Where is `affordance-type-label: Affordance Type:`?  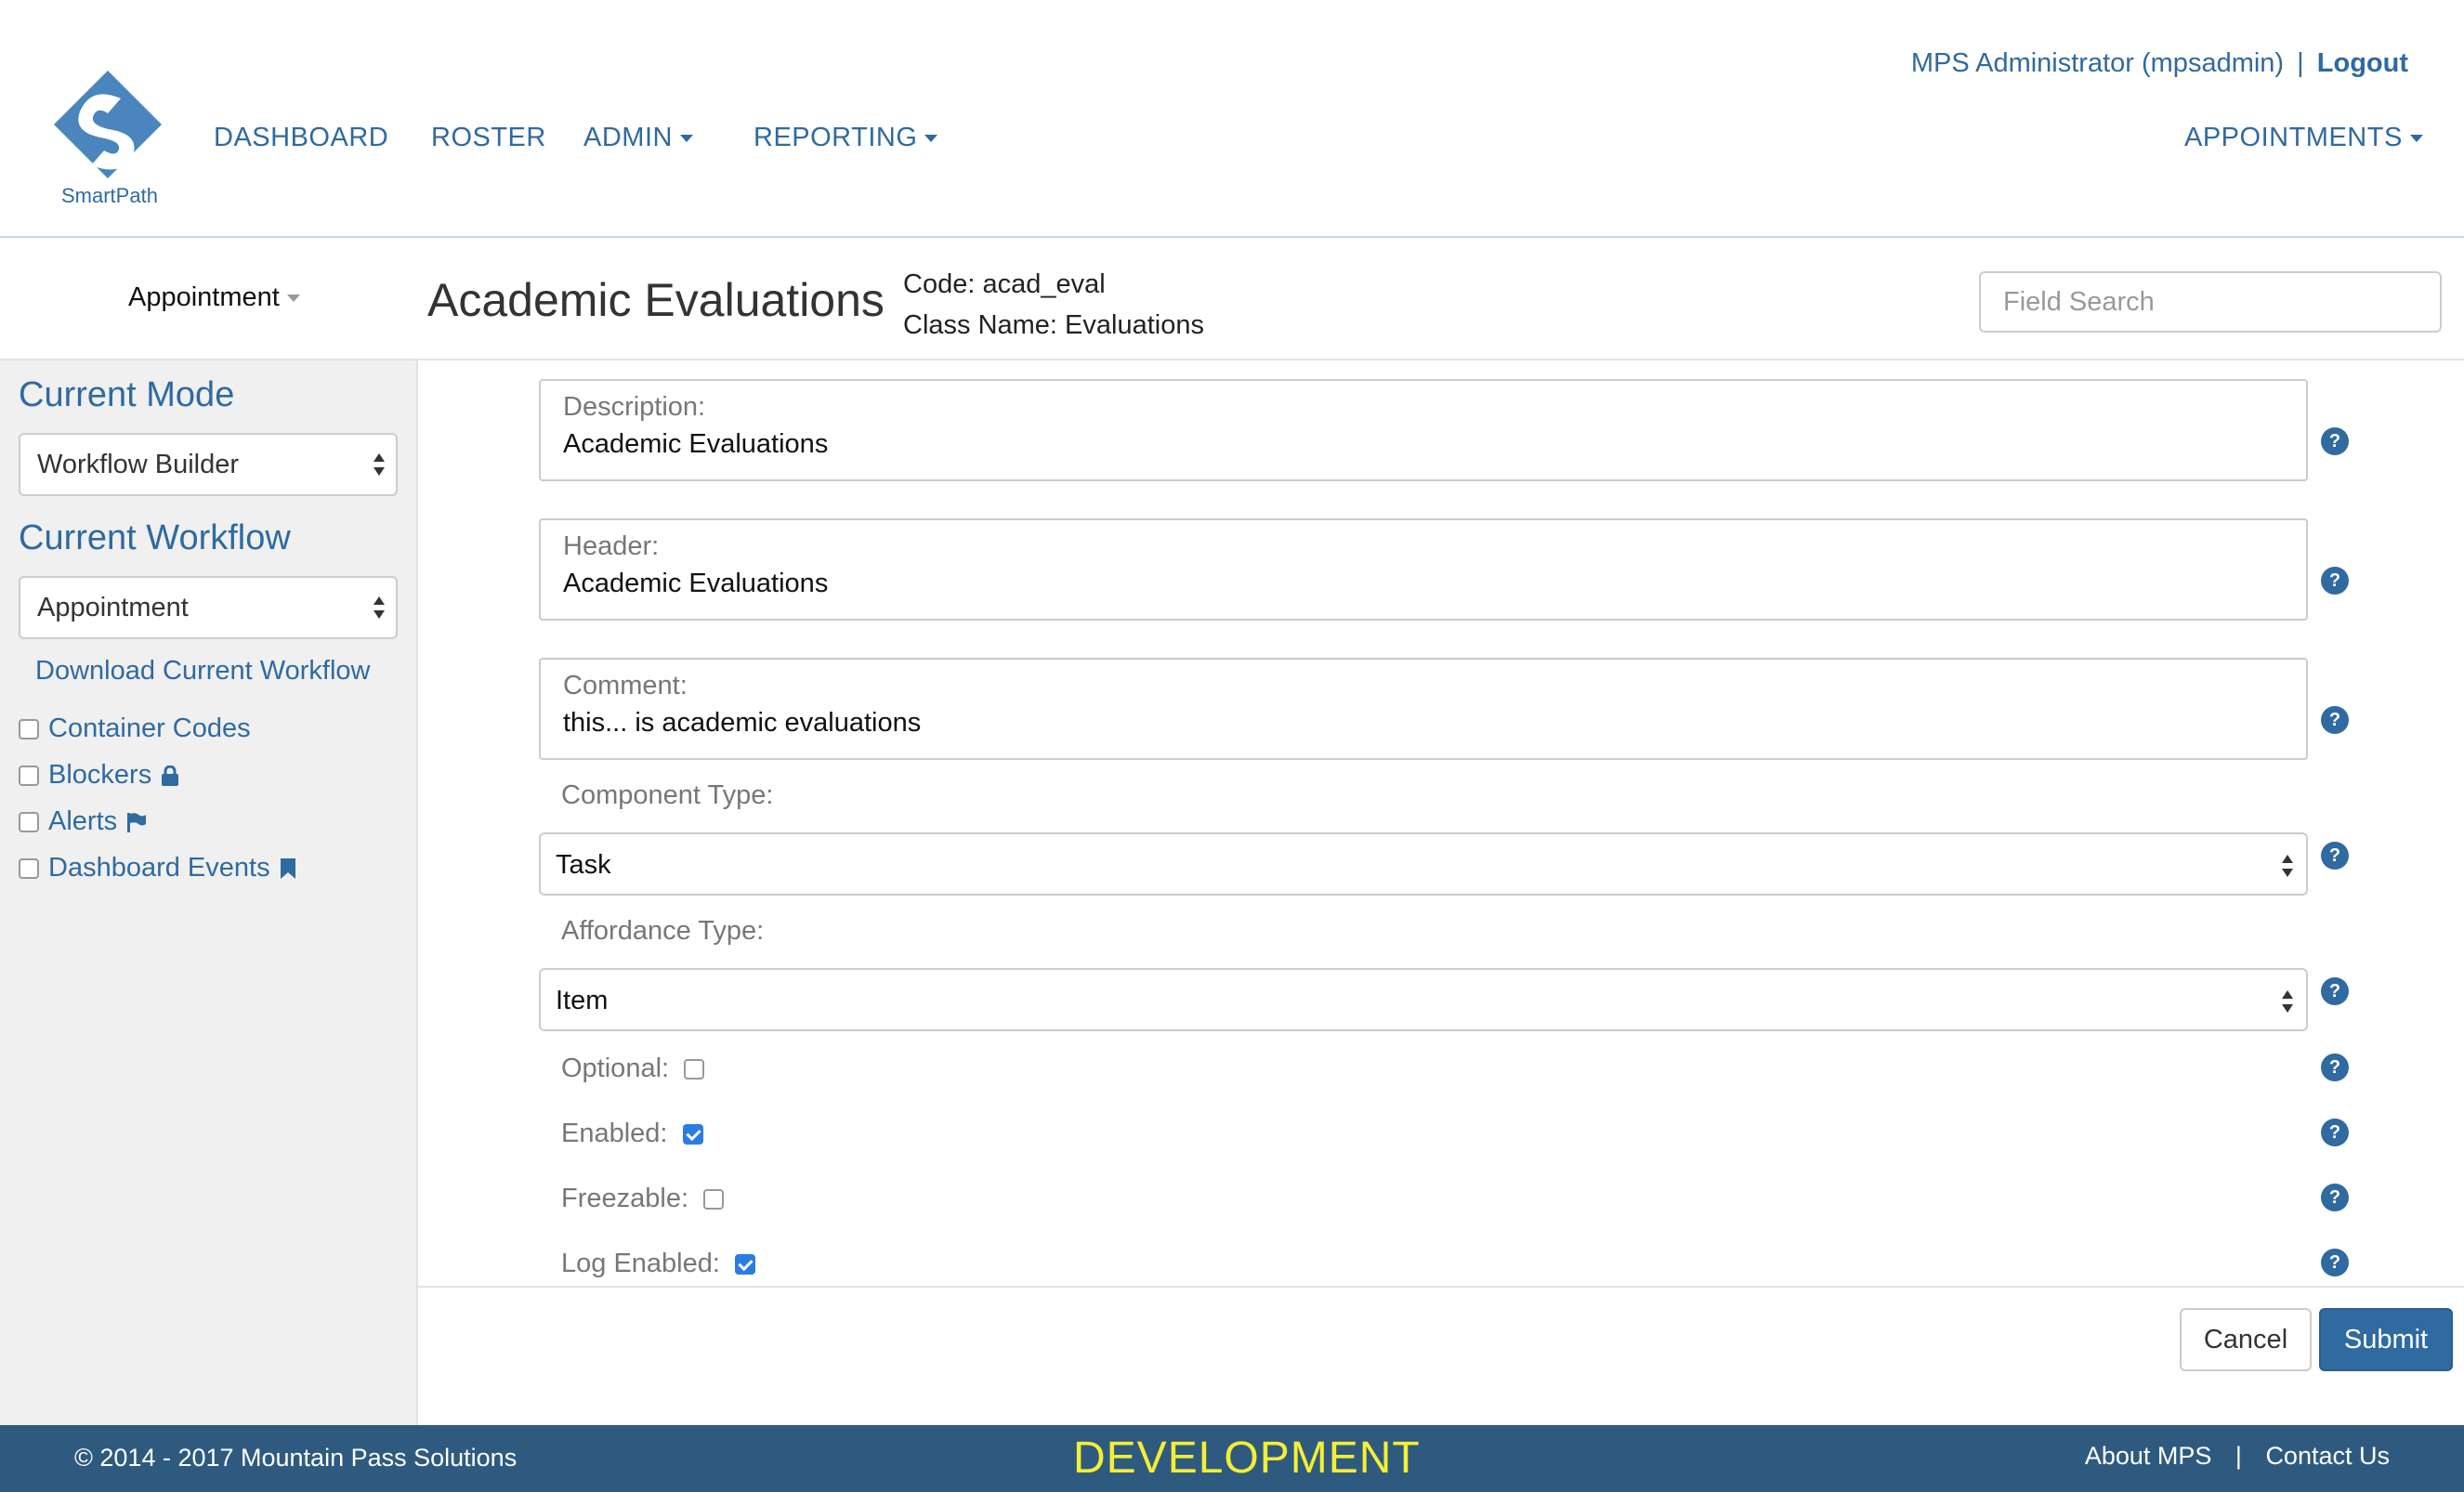 affordance-type-label: Affordance Type: is located at coordinates (663, 931).